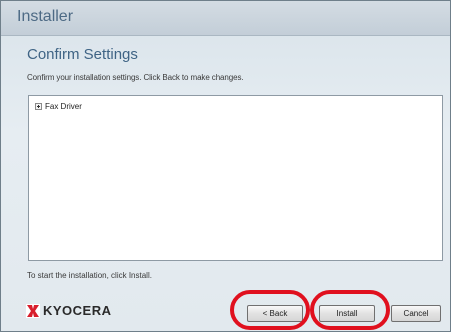 This screenshot has height=332, width=451. What do you see at coordinates (225, 18) in the screenshot?
I see `title-bar: Installer` at bounding box center [225, 18].